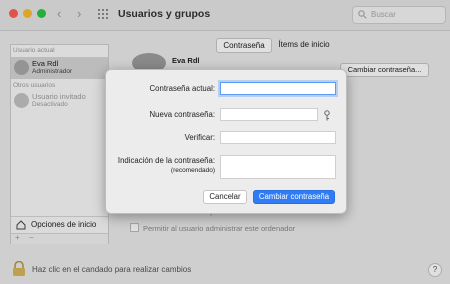 The image size is (450, 284). Describe the element at coordinates (182, 88) in the screenshot. I see `current-password-label: Contraseña actual:` at that location.